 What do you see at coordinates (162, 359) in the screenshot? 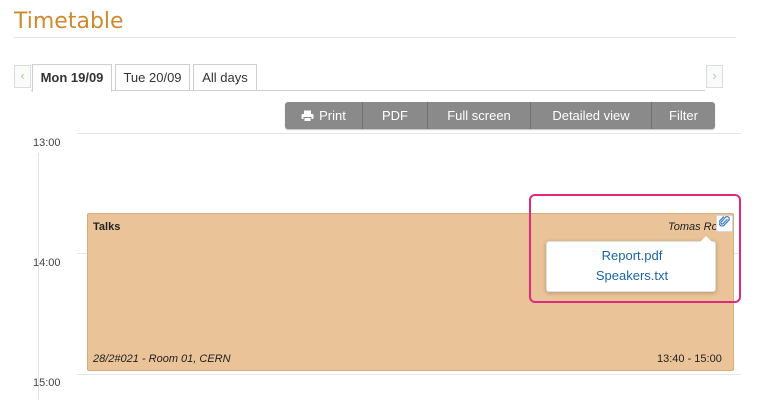
I see `event-location: 28/2#021 - Room 01, CERN` at bounding box center [162, 359].